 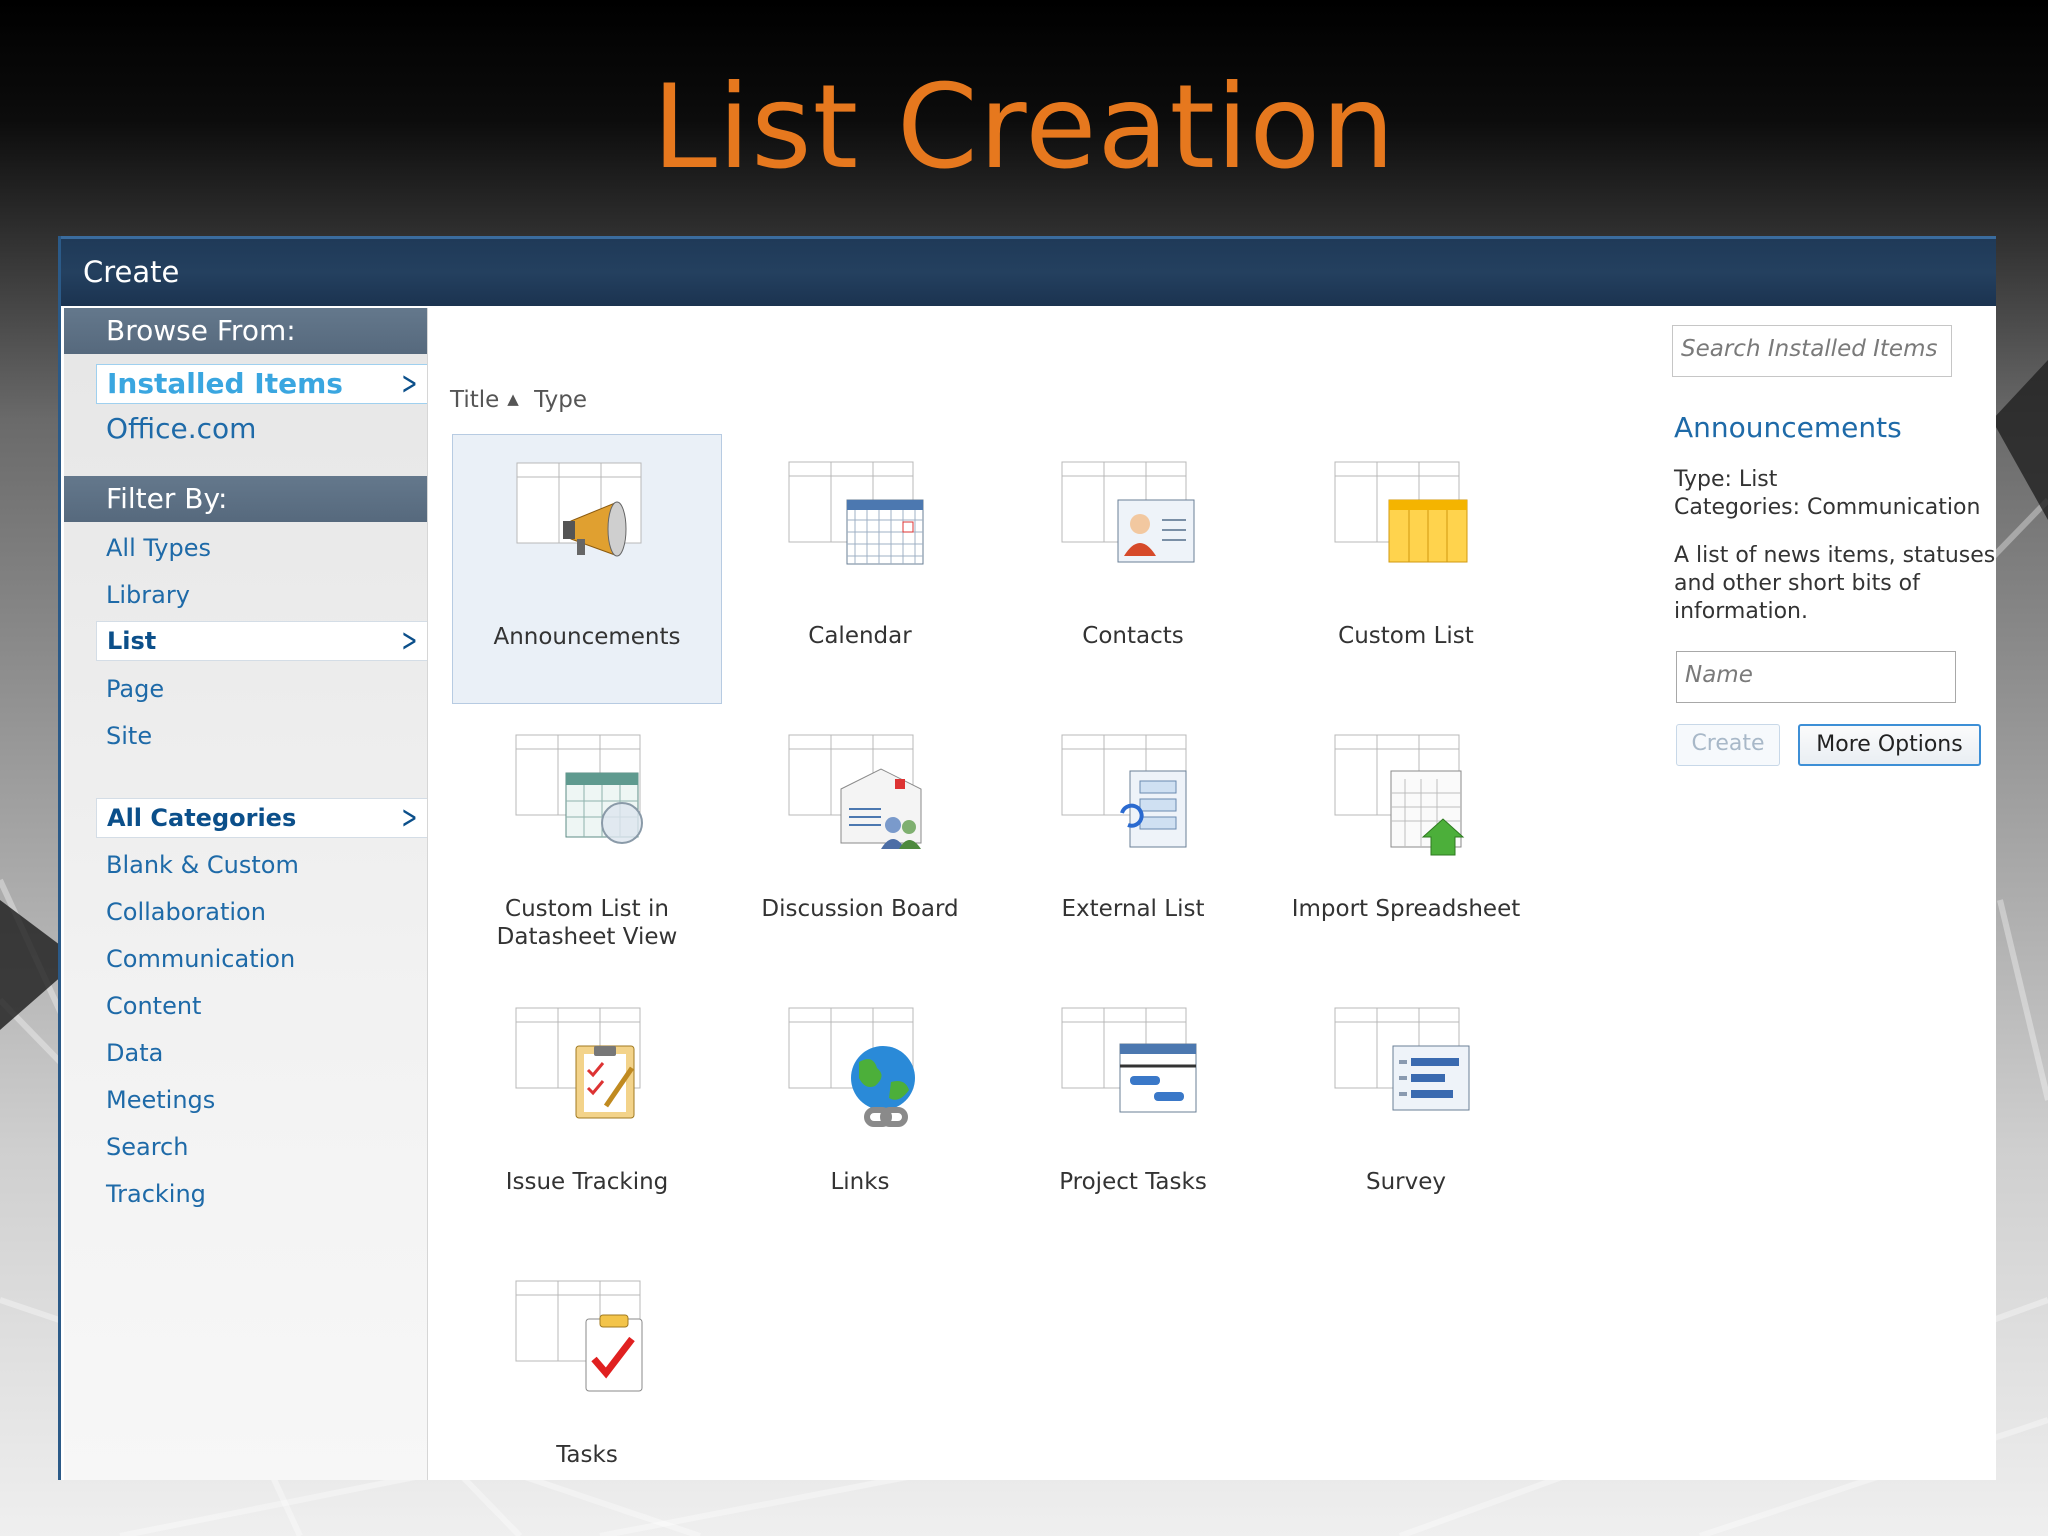 What do you see at coordinates (148, 595) in the screenshot?
I see `filter-library: Library` at bounding box center [148, 595].